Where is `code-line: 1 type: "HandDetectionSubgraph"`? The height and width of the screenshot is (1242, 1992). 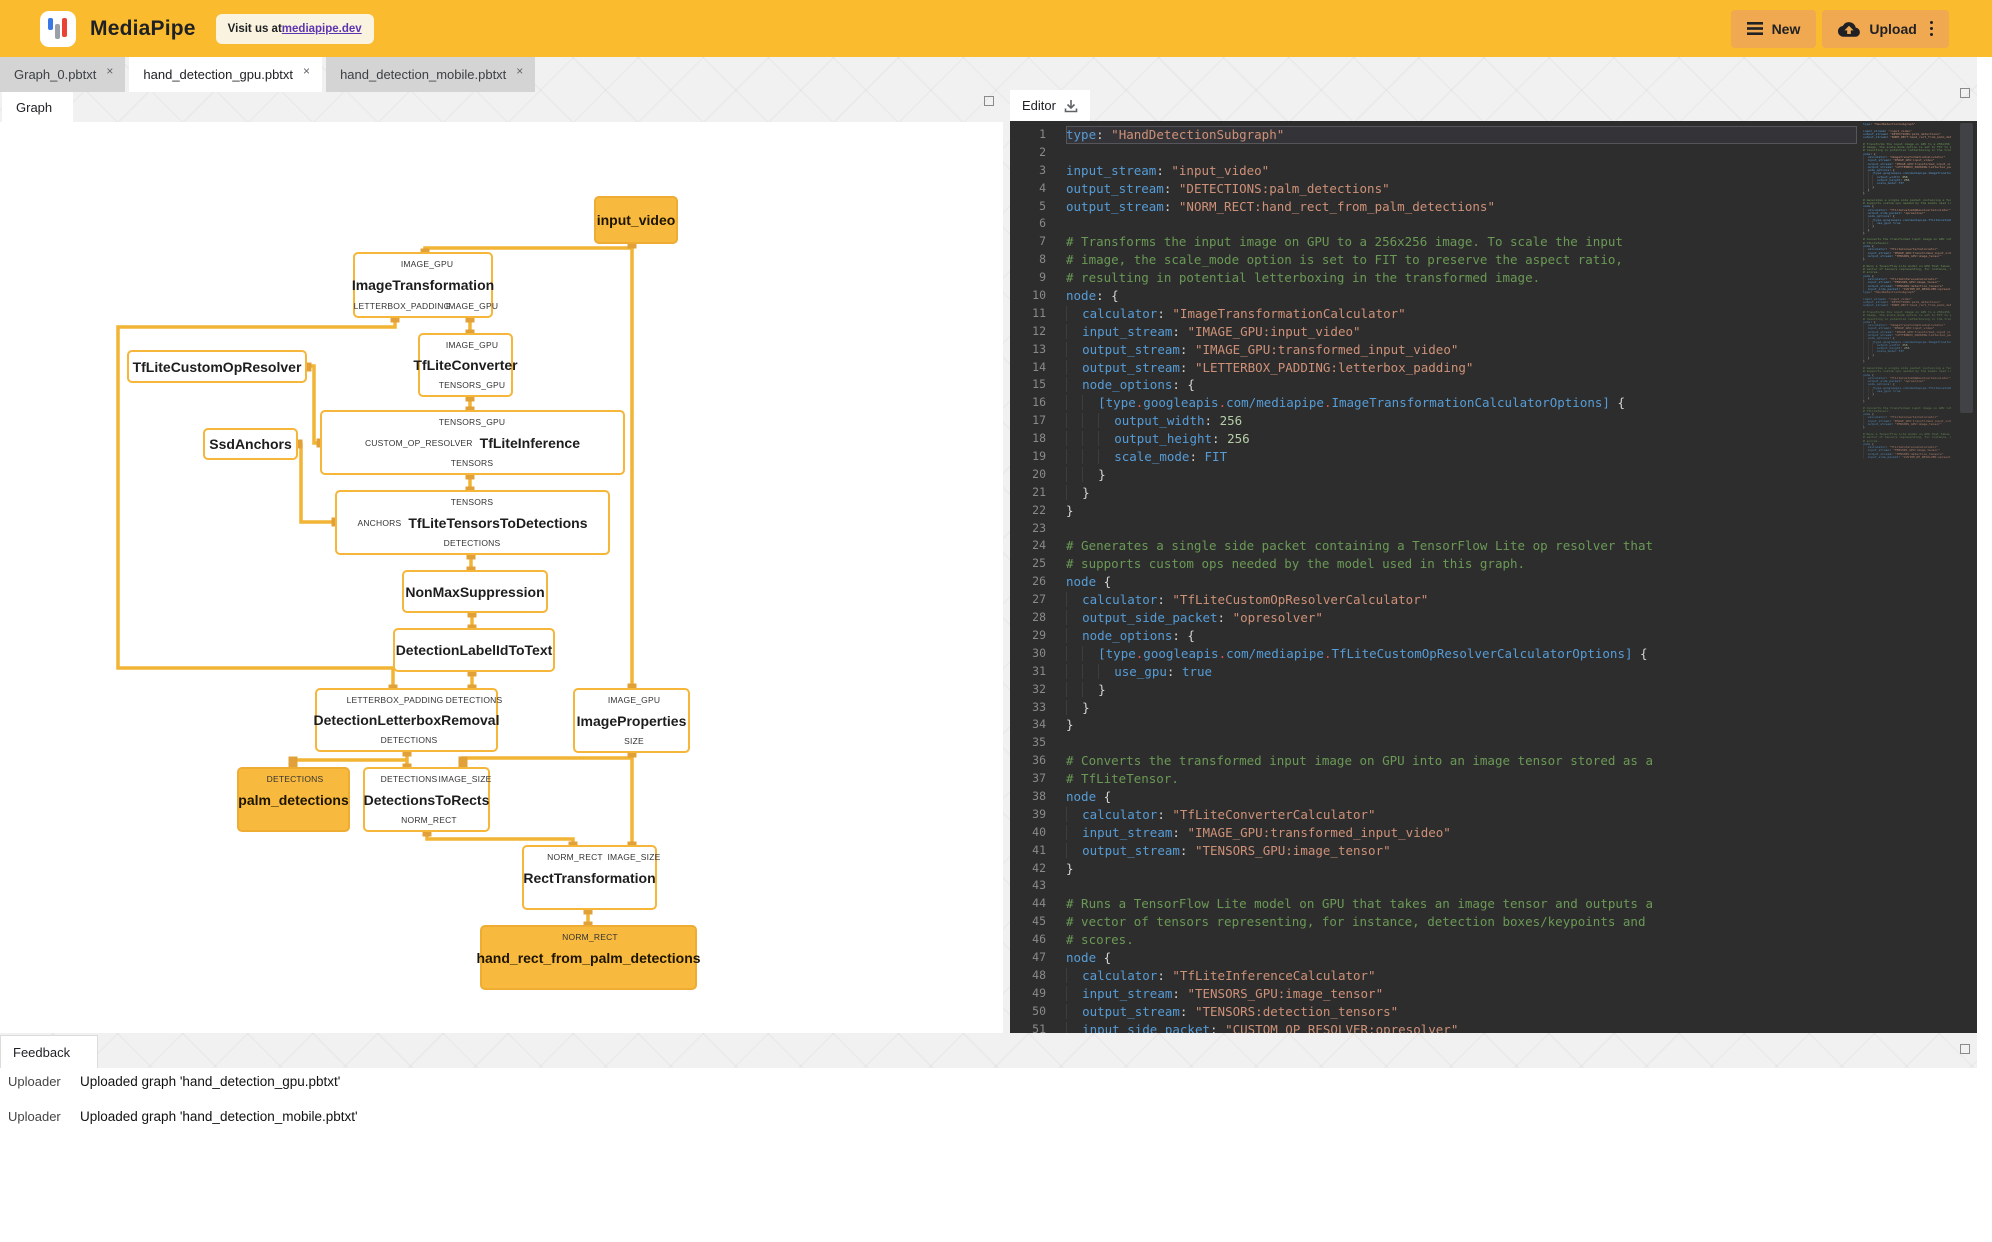
code-line: 1 type: "HandDetectionSubgraph" is located at coordinates (1433, 135).